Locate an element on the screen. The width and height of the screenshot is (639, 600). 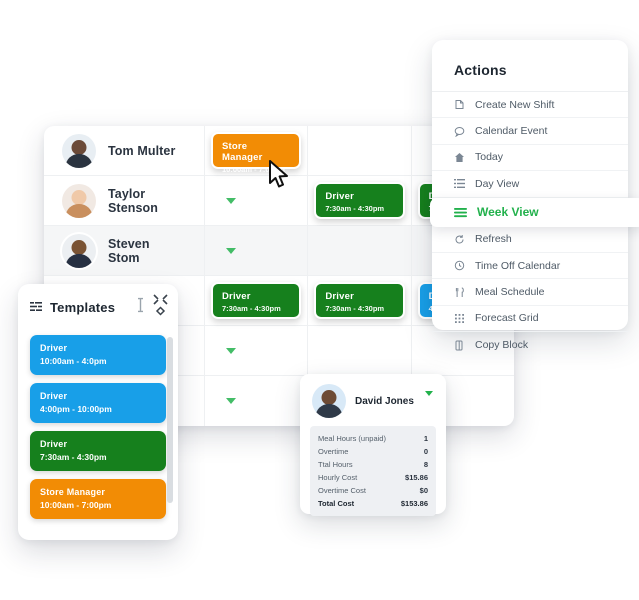
grid-icon is located at coordinates (459, 318).